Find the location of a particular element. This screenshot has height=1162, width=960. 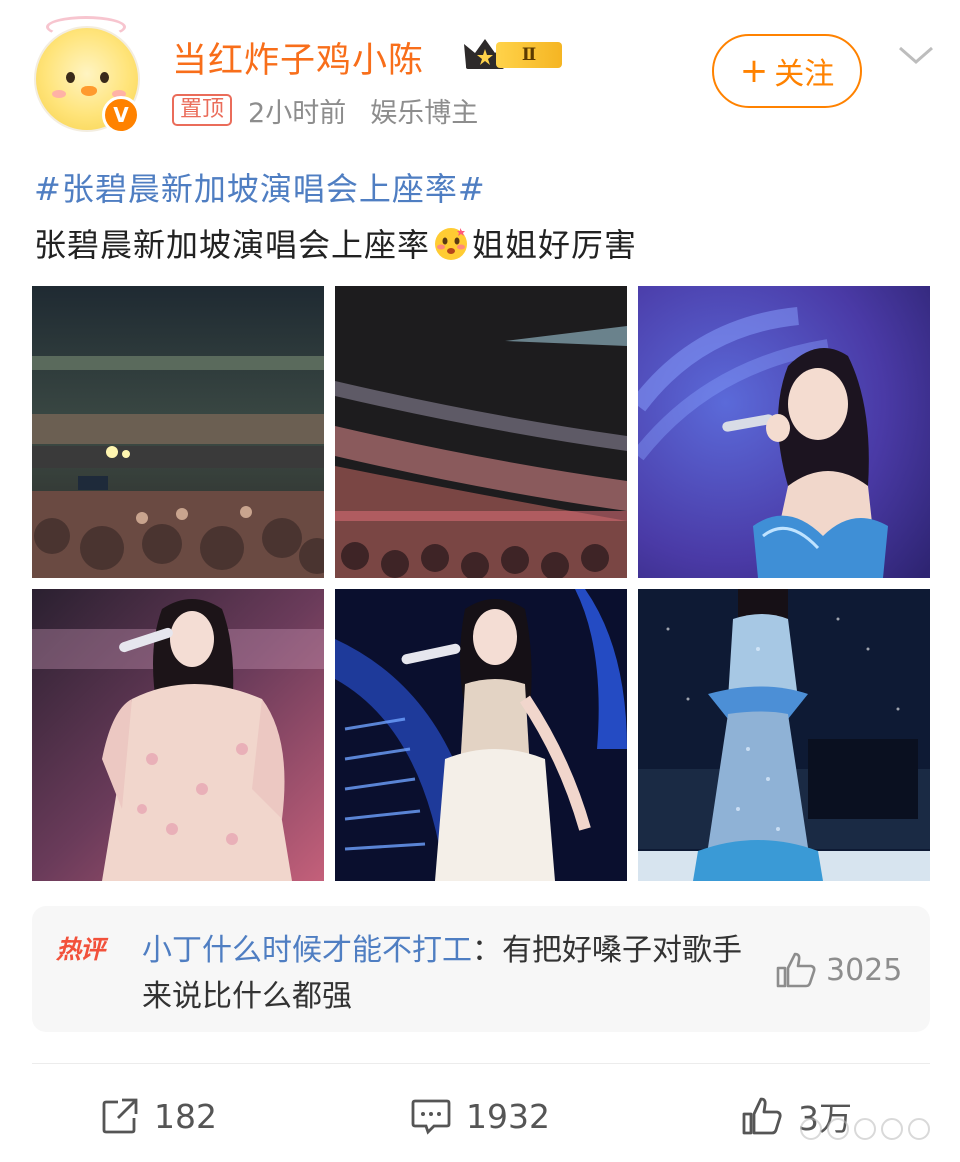

blush-emoji-icon is located at coordinates (451, 244).